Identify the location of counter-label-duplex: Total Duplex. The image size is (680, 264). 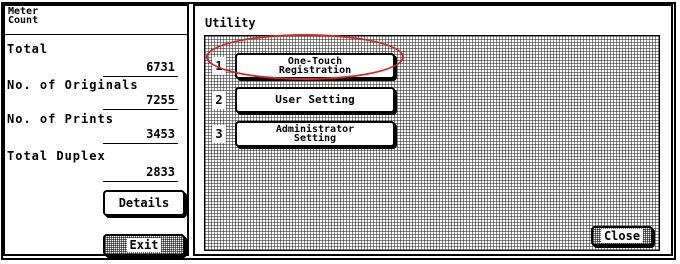
(56, 156).